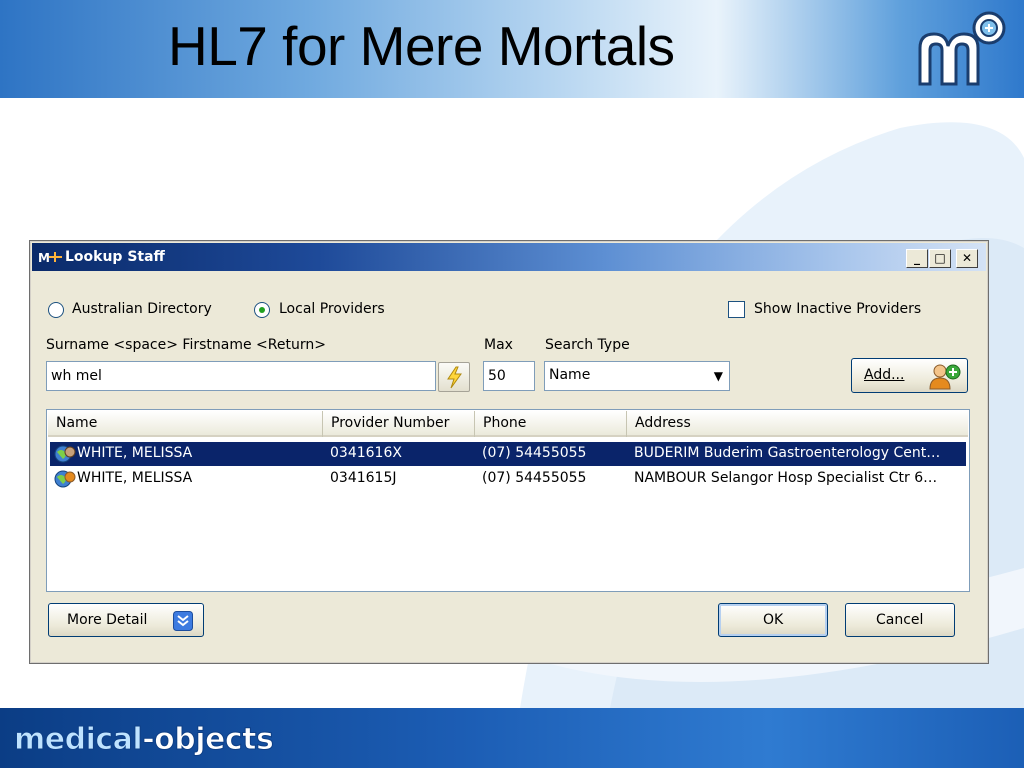 The image size is (1024, 768). I want to click on app-icon: M, so click(50, 258).